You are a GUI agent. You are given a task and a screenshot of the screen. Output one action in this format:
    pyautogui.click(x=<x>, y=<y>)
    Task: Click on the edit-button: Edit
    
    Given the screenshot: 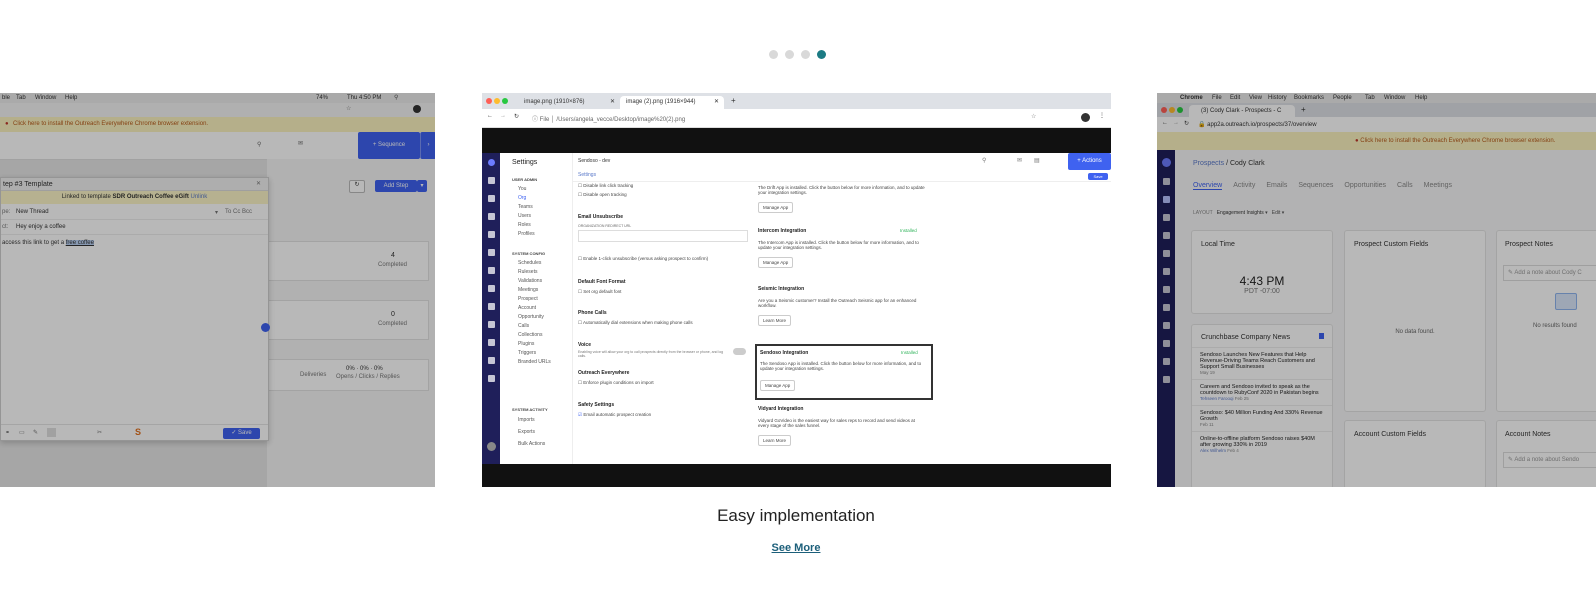 What is the action you would take?
    pyautogui.click(x=1276, y=213)
    